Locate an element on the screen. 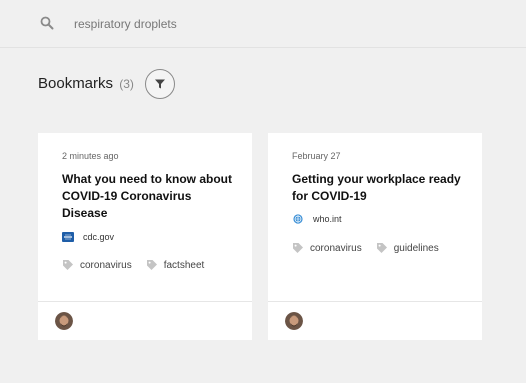 The width and height of the screenshot is (526, 383). search-icon is located at coordinates (47, 23).